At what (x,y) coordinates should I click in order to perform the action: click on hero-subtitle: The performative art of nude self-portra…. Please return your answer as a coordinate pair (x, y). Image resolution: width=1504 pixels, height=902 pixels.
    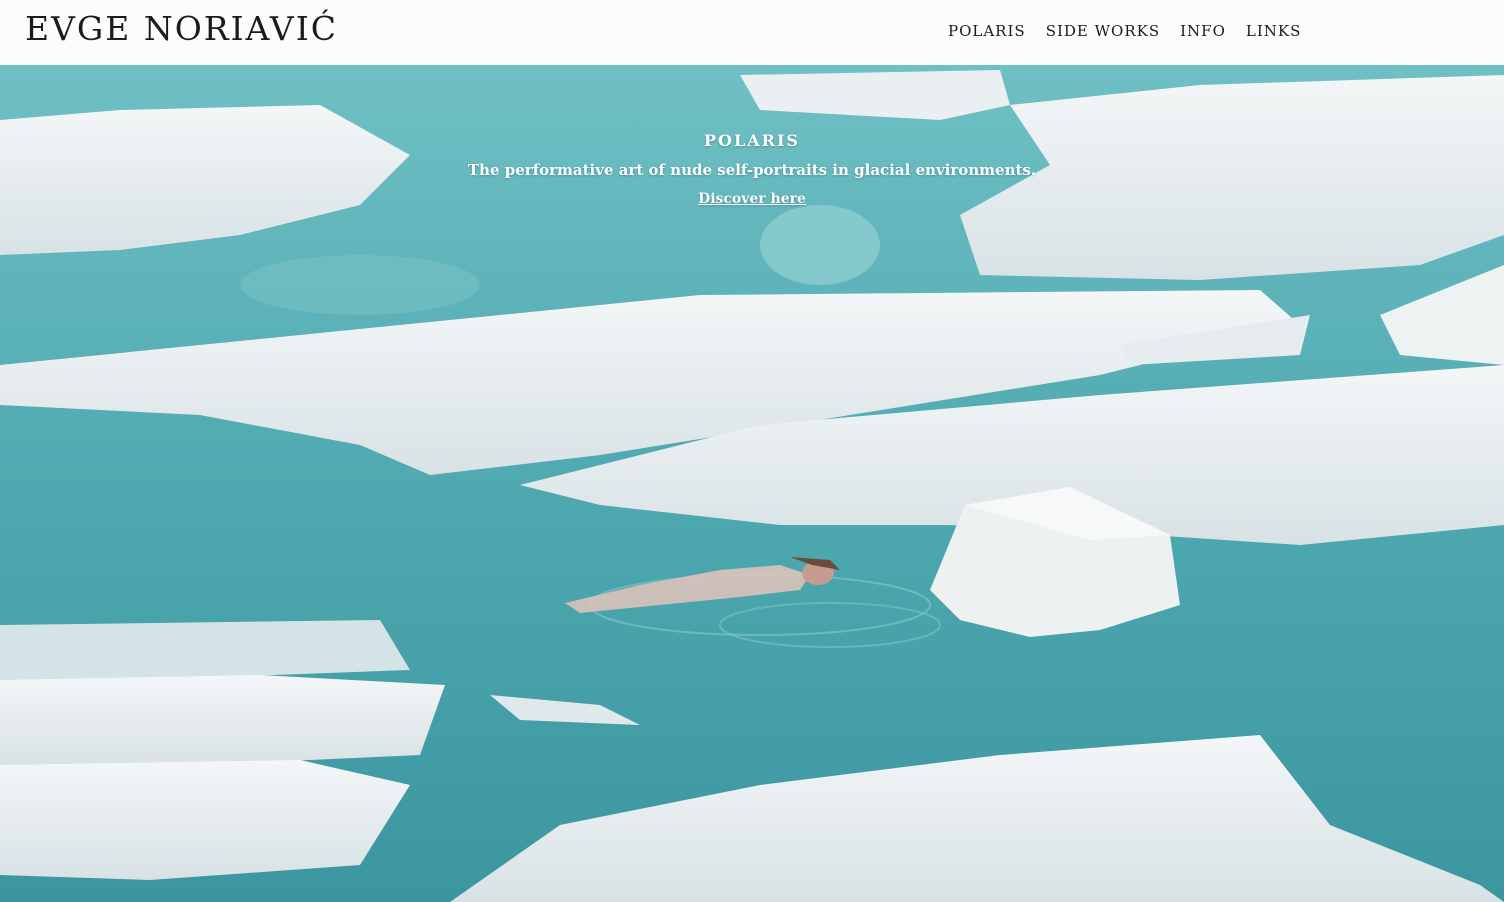
    Looking at the image, I should click on (752, 170).